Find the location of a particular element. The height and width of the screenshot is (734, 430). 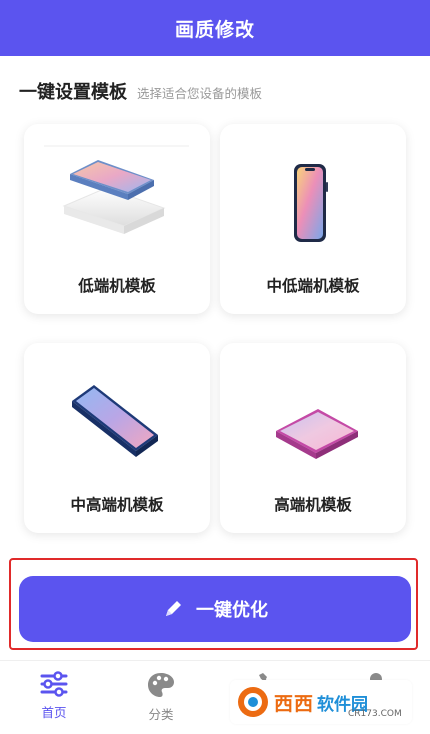

palette-icon is located at coordinates (161, 685).